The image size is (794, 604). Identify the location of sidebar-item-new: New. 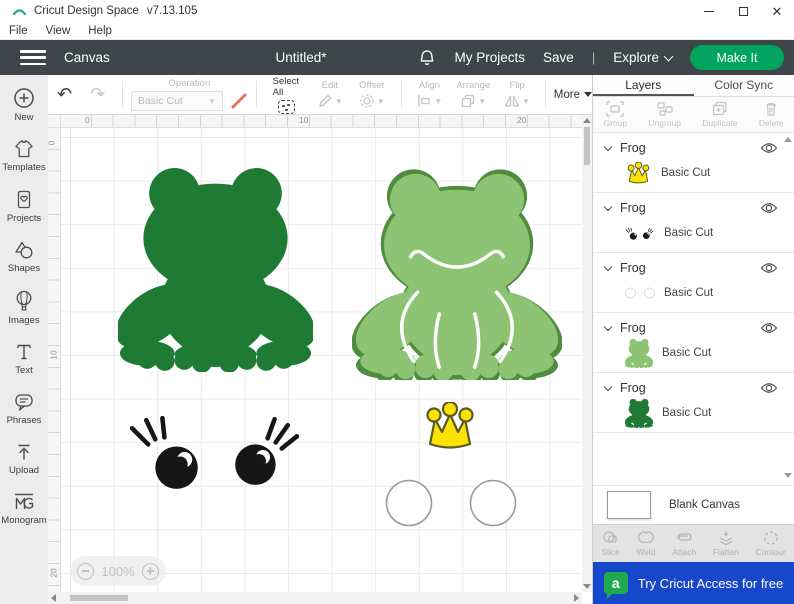
(24, 105).